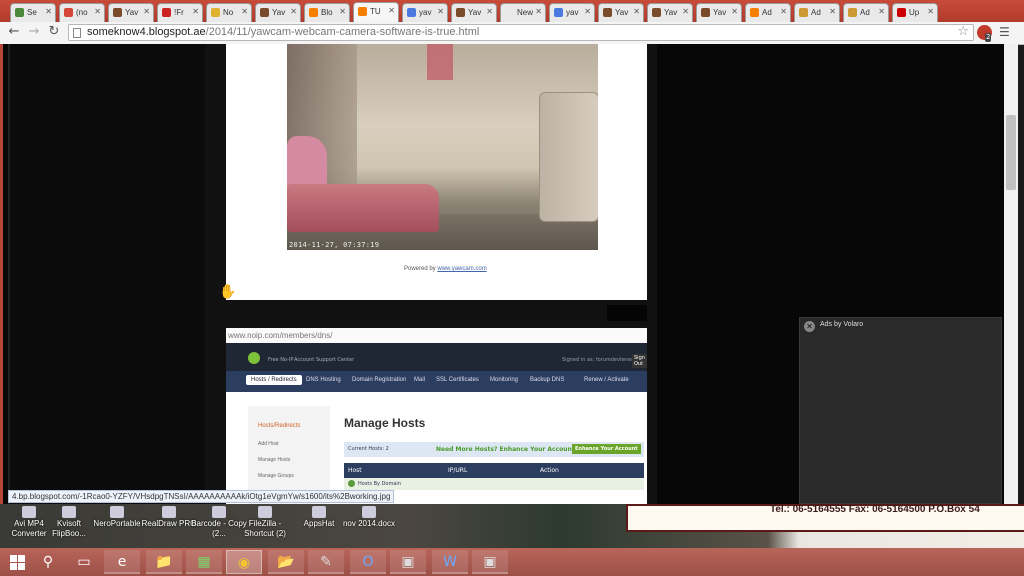  Describe the element at coordinates (436, 335) in the screenshot. I see `embedded-url: www.noip.com/members/dns/` at that location.